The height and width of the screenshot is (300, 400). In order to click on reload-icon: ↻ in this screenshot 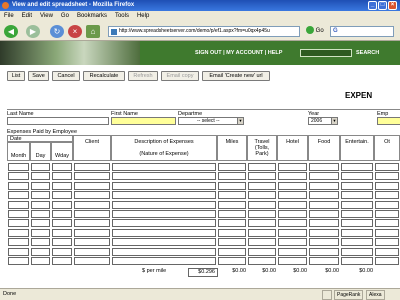, I will do `click(57, 31)`.